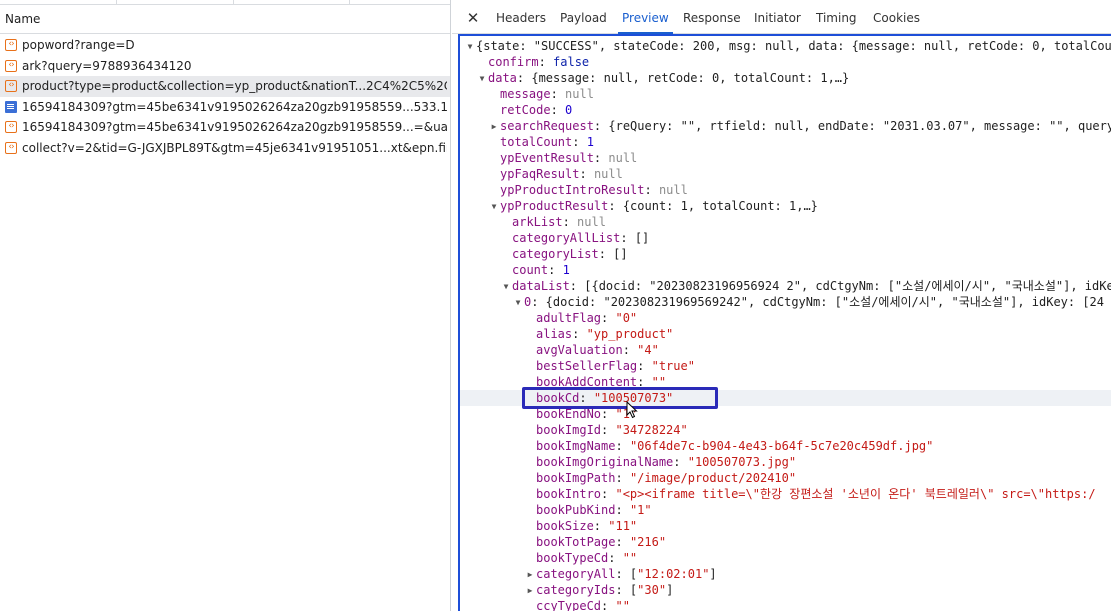  I want to click on json-line: bookImgPath: "/image/product/202410", so click(785, 478).